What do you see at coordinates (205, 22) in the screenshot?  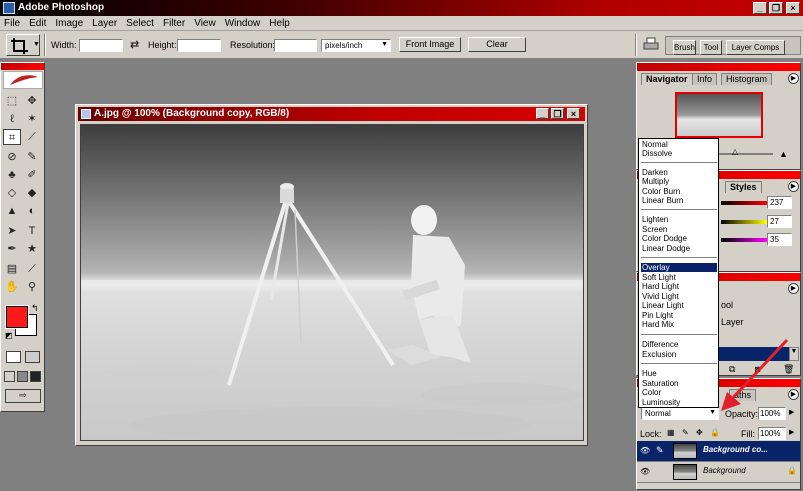 I see `menu-view: View` at bounding box center [205, 22].